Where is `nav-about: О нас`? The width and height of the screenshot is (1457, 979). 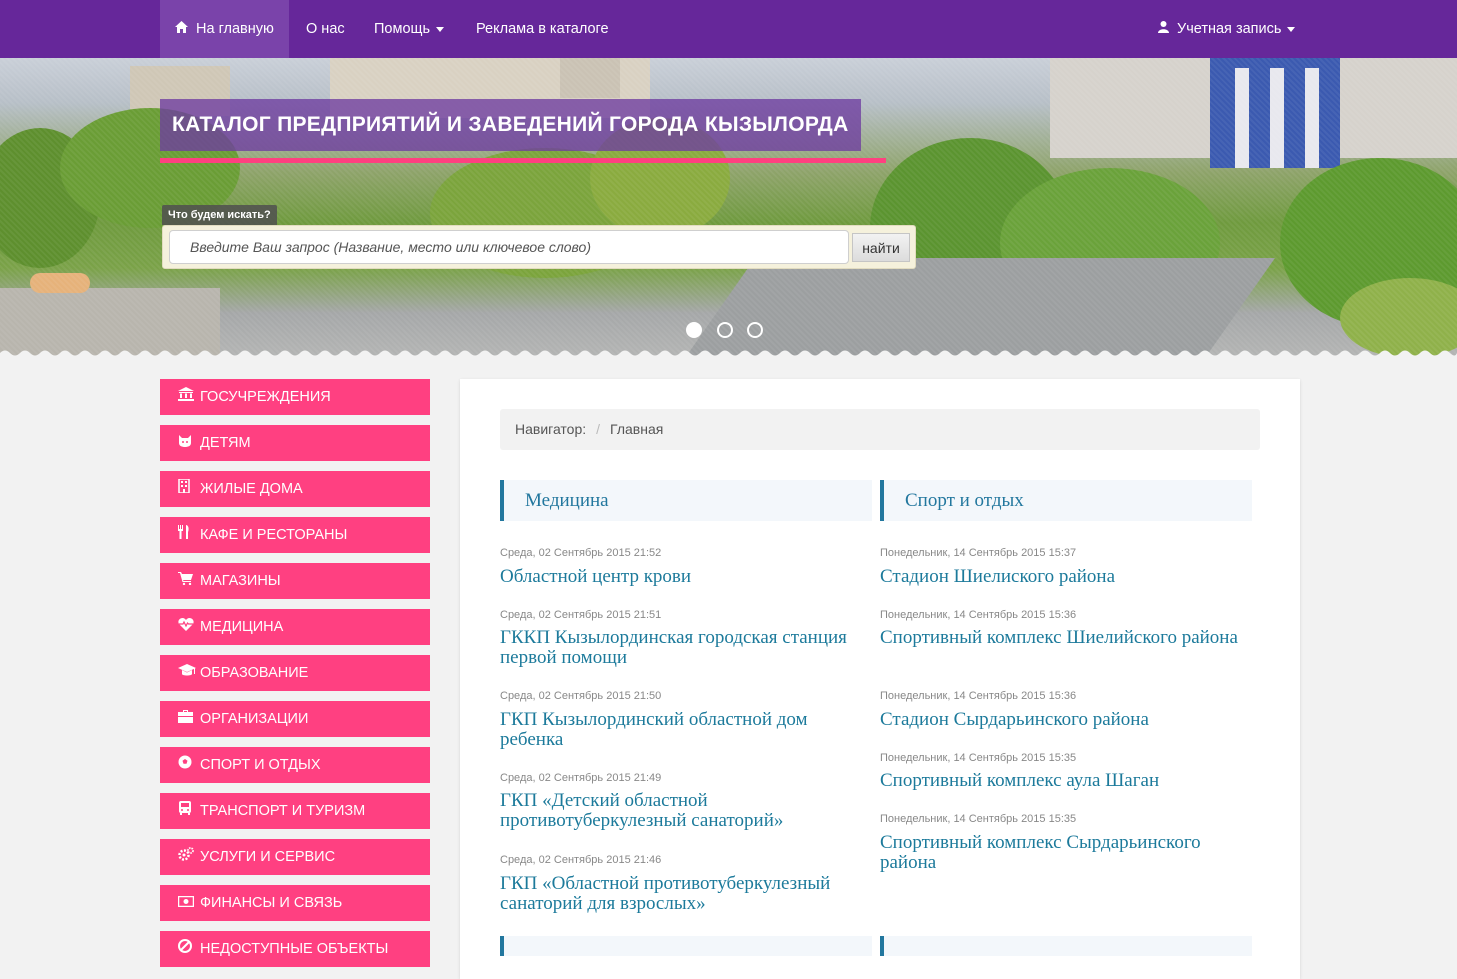
nav-about: О нас is located at coordinates (325, 29).